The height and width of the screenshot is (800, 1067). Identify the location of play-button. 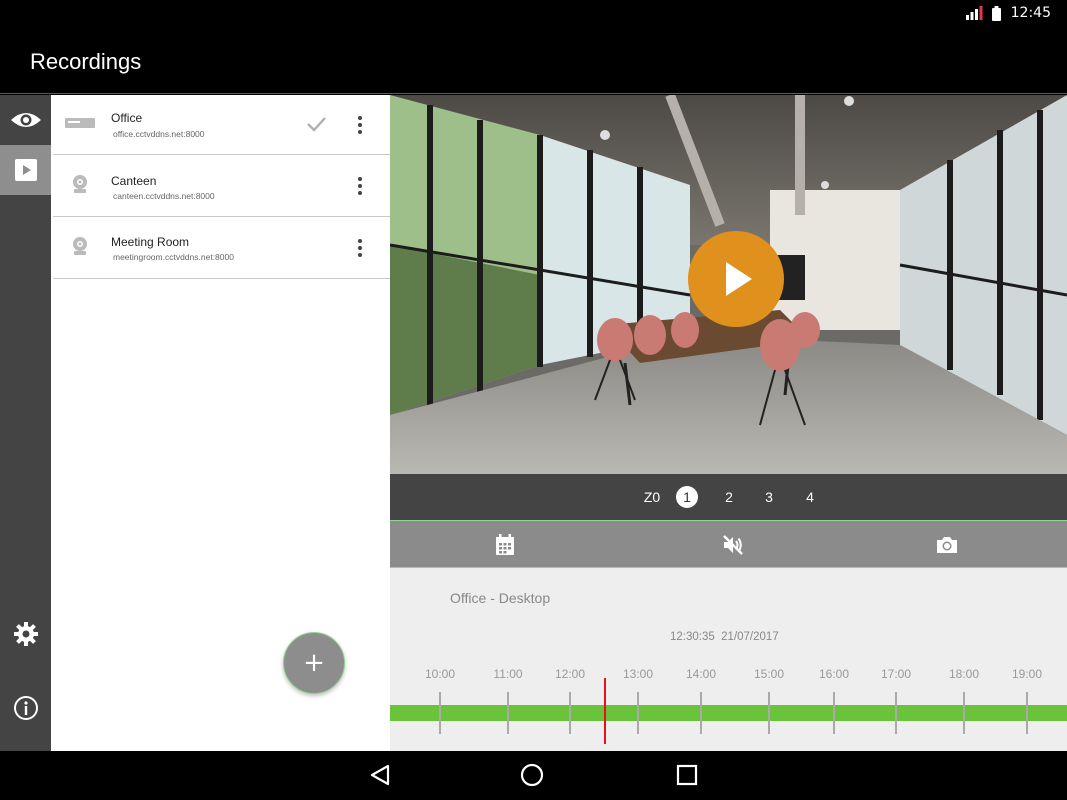
(736, 279).